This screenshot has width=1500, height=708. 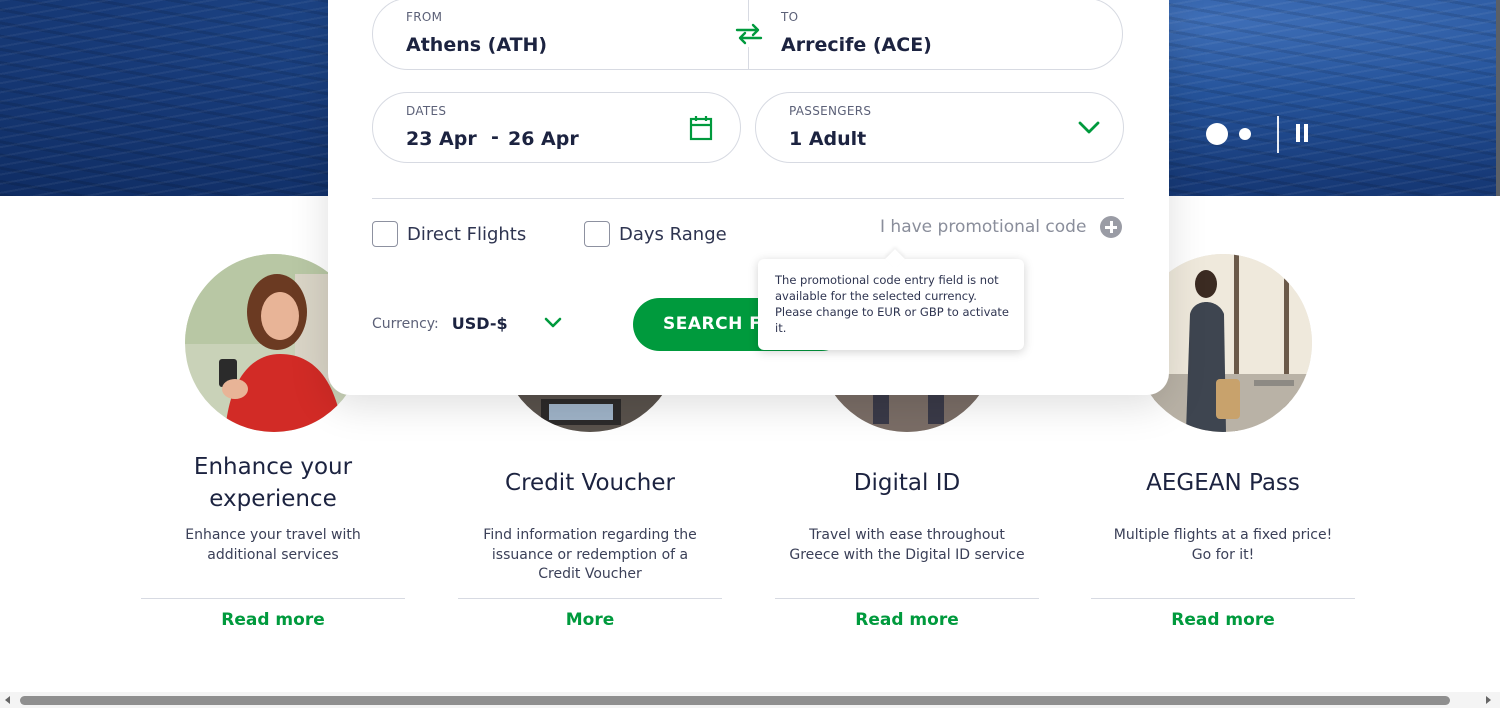 I want to click on dates-label: DATES, so click(x=426, y=111).